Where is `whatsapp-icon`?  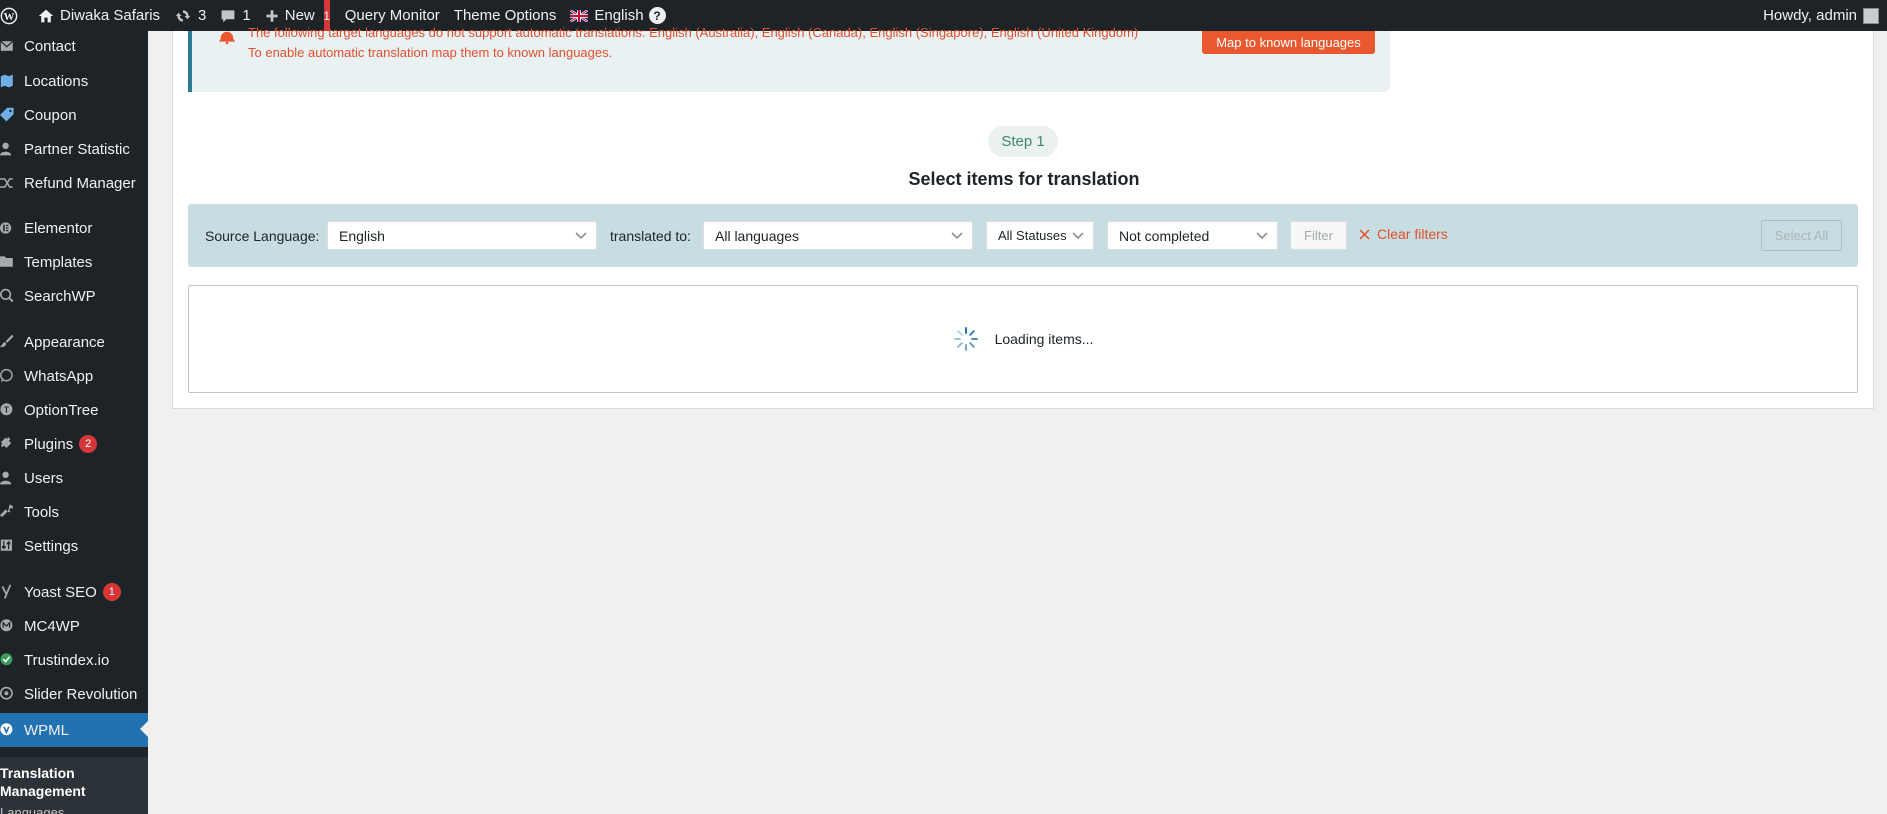
whatsapp-icon is located at coordinates (12, 376).